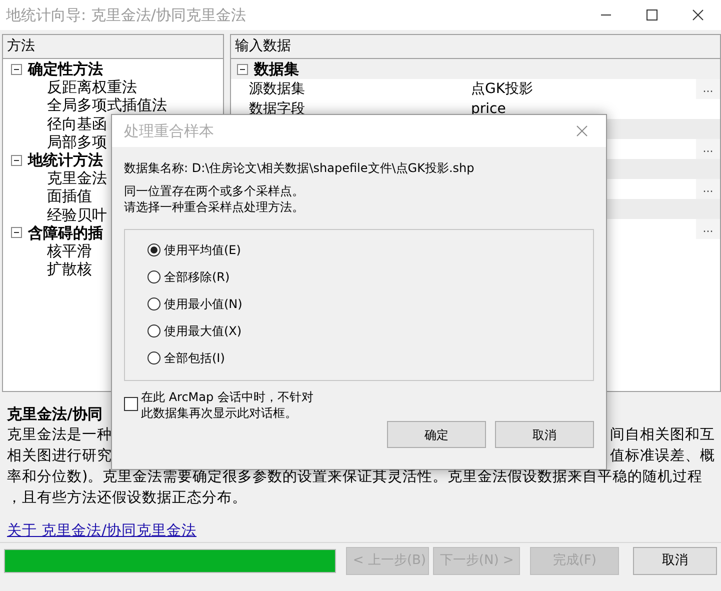 This screenshot has width=721, height=591. Describe the element at coordinates (214, 207) in the screenshot. I see `message-text: 请选择一种重合采样点处理方法。` at that location.